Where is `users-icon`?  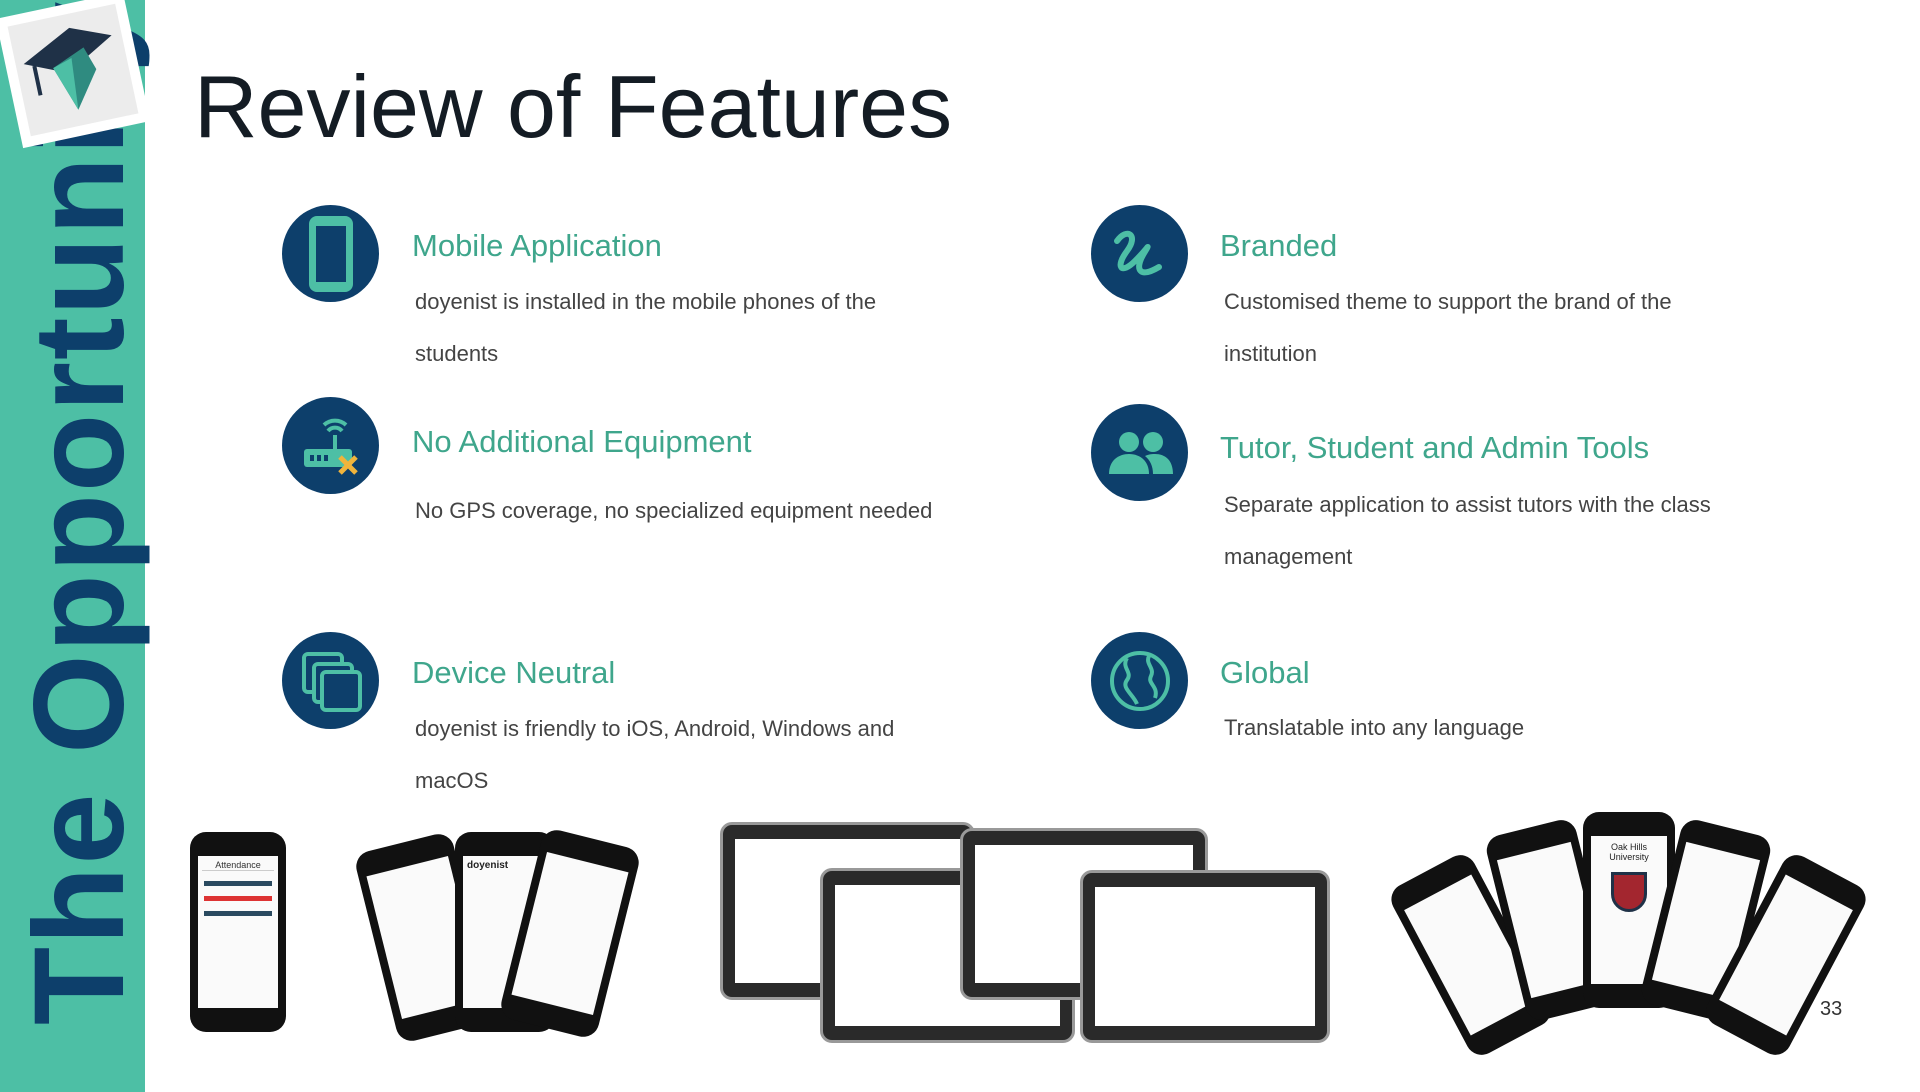 users-icon is located at coordinates (1139, 452).